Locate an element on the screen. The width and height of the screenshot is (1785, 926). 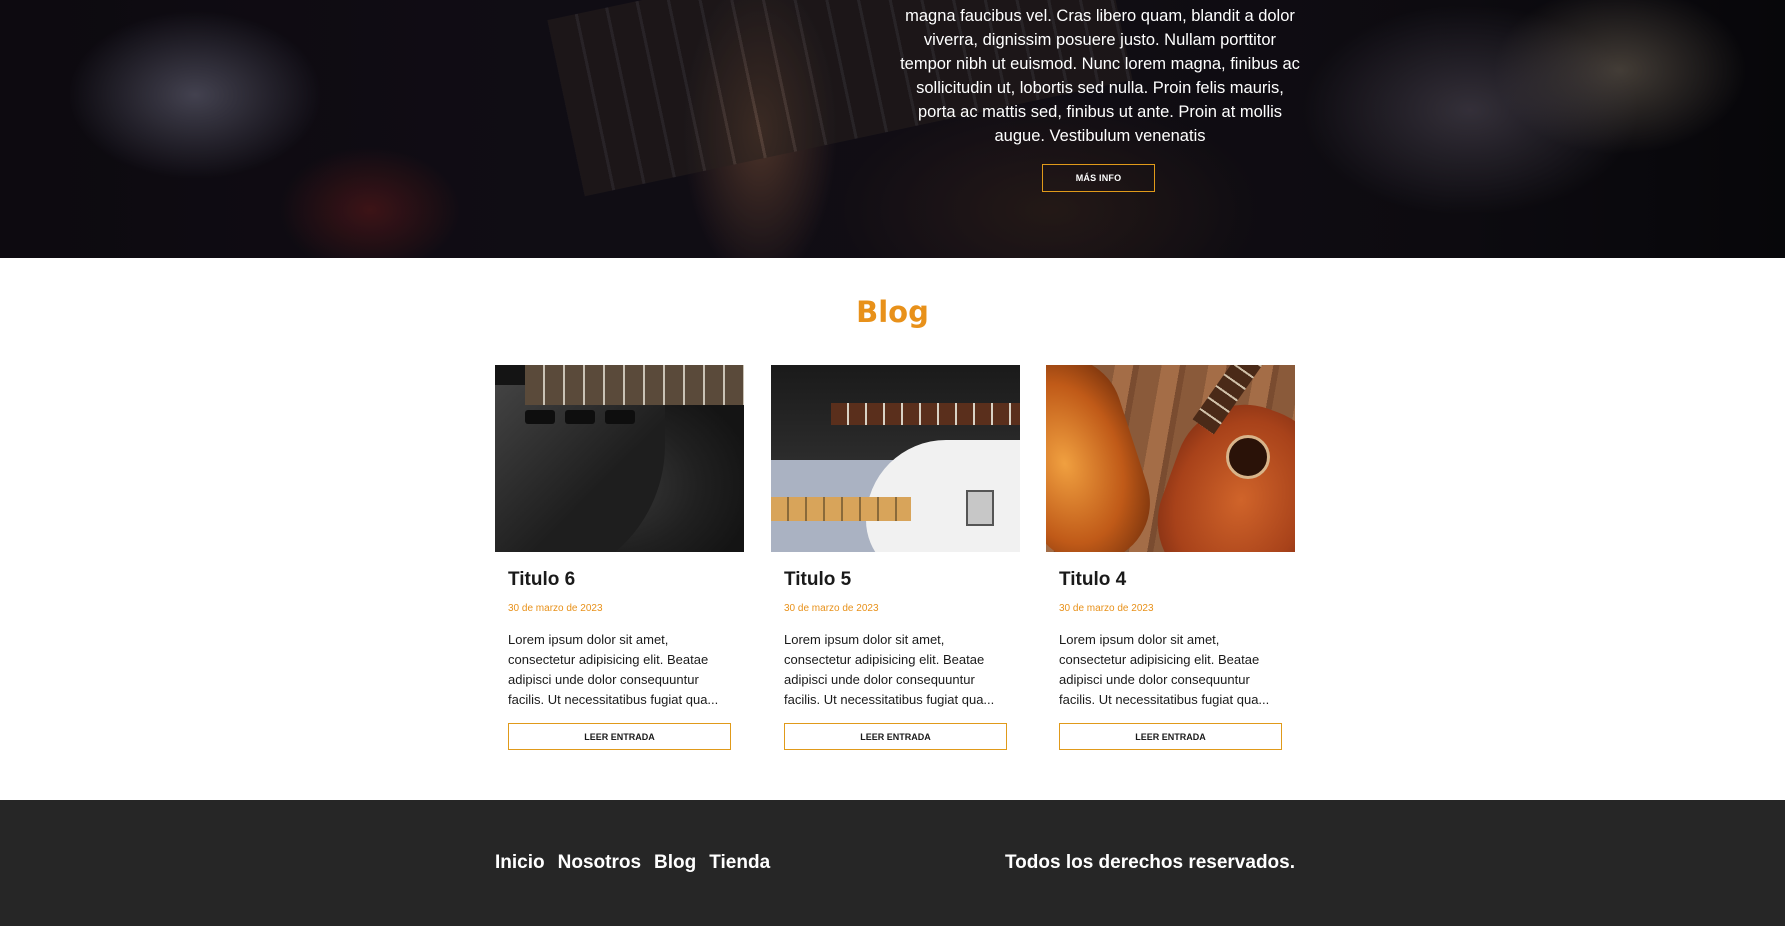
footer-nav: Inicio Nosotros Blog Tienda is located at coordinates (632, 863).